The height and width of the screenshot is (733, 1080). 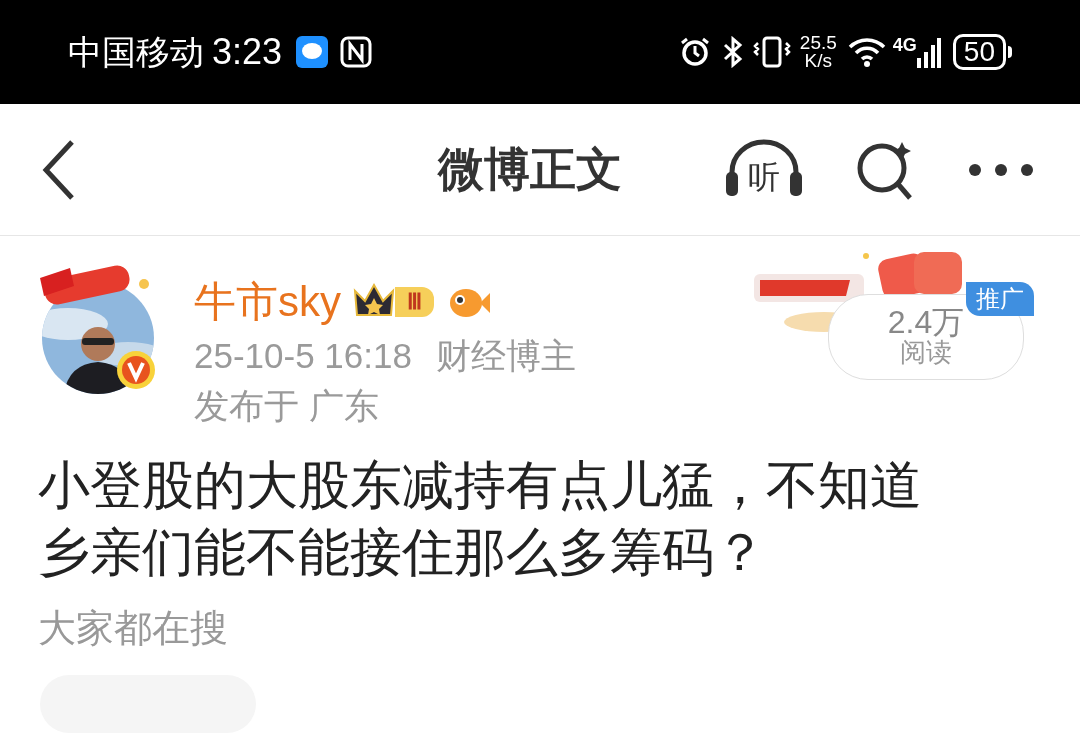 I want to click on battery-indicator: 50, so click(x=982, y=52).